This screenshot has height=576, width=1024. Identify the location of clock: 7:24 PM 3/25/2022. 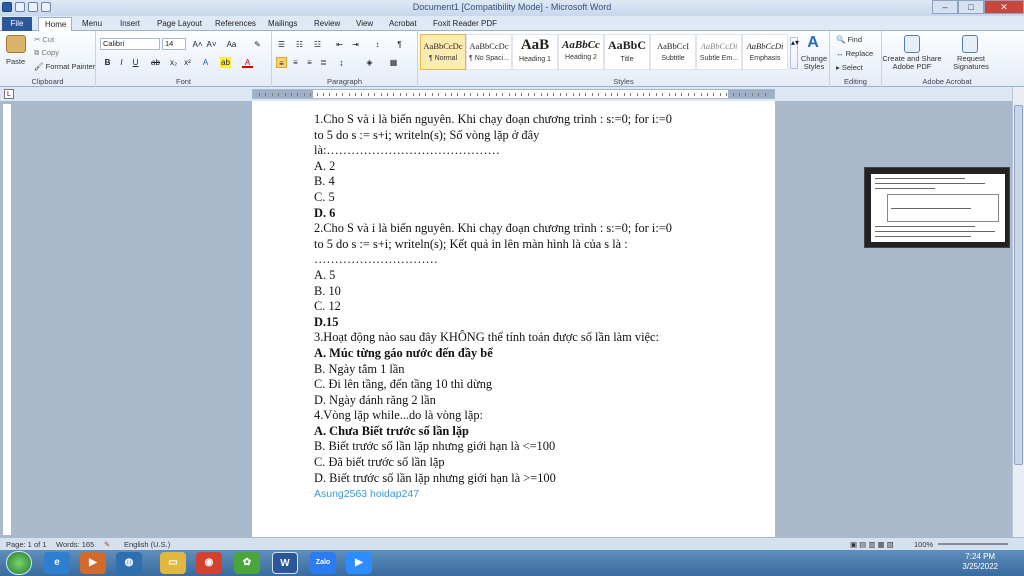
(980, 562).